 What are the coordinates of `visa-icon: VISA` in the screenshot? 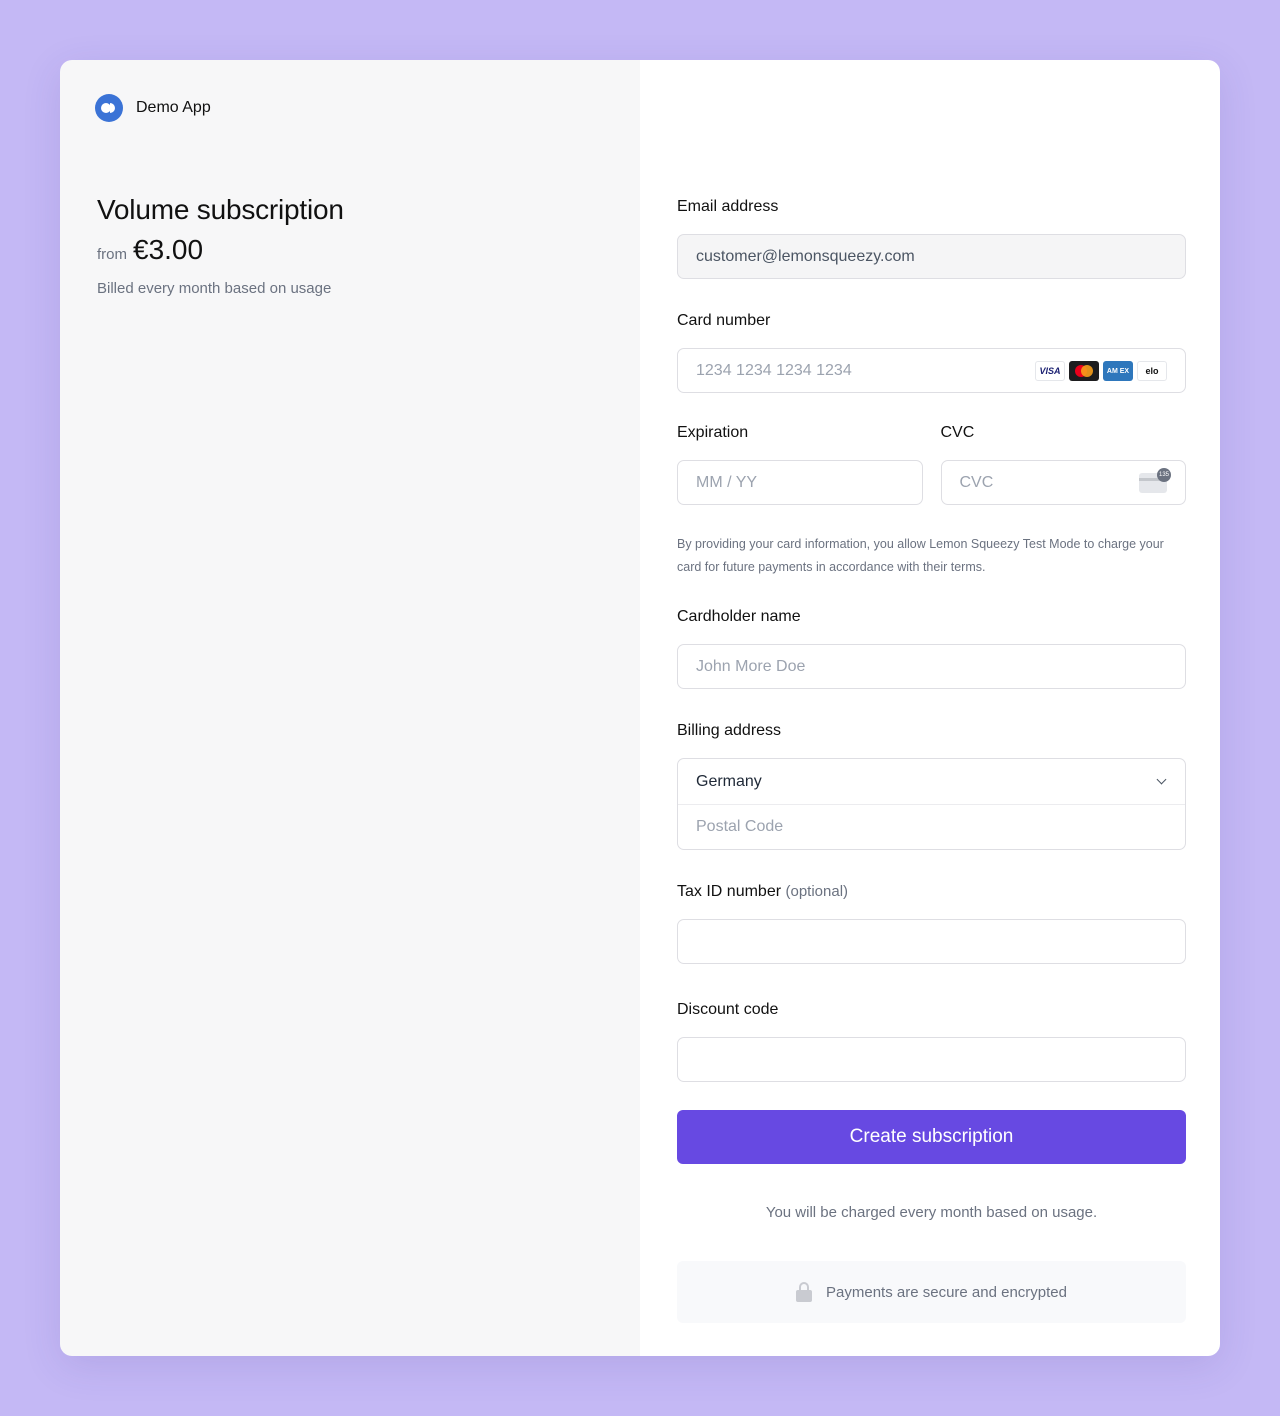 It's located at (1050, 371).